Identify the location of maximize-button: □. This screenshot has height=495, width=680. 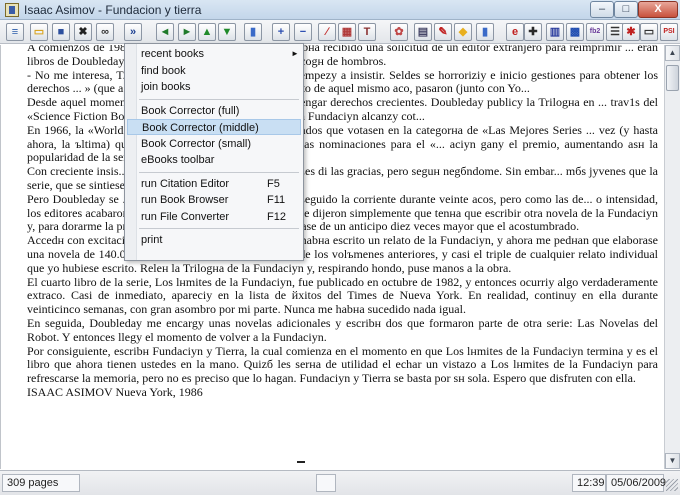
(626, 9).